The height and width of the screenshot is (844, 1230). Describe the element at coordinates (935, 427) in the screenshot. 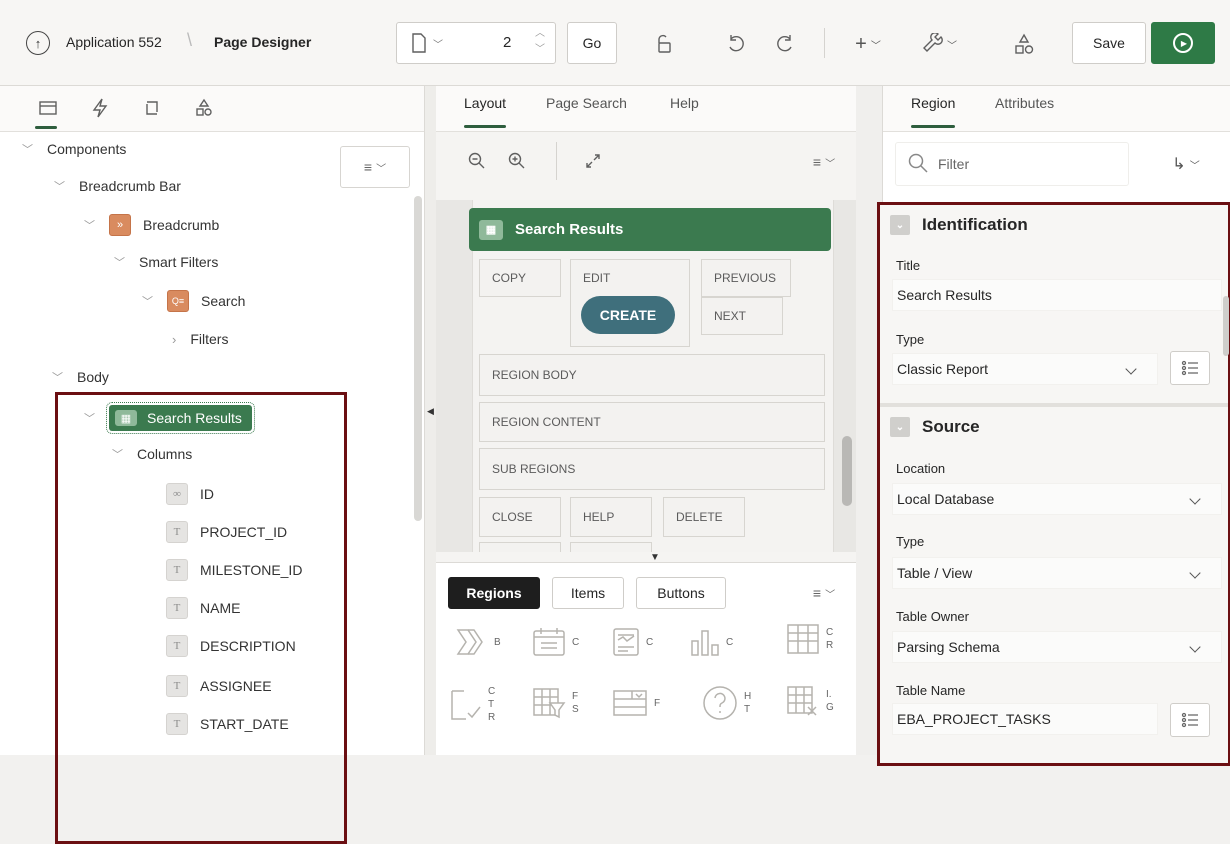

I see `source-heading: ⌄ Source` at that location.